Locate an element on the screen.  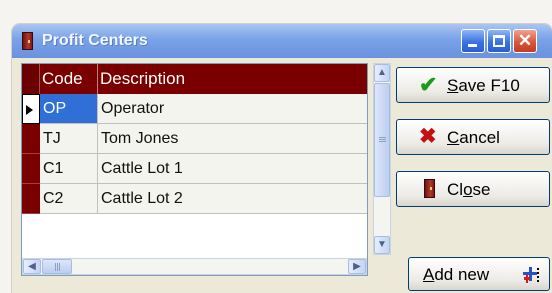
cell-description: Cattle Lot 1 is located at coordinates (232, 169).